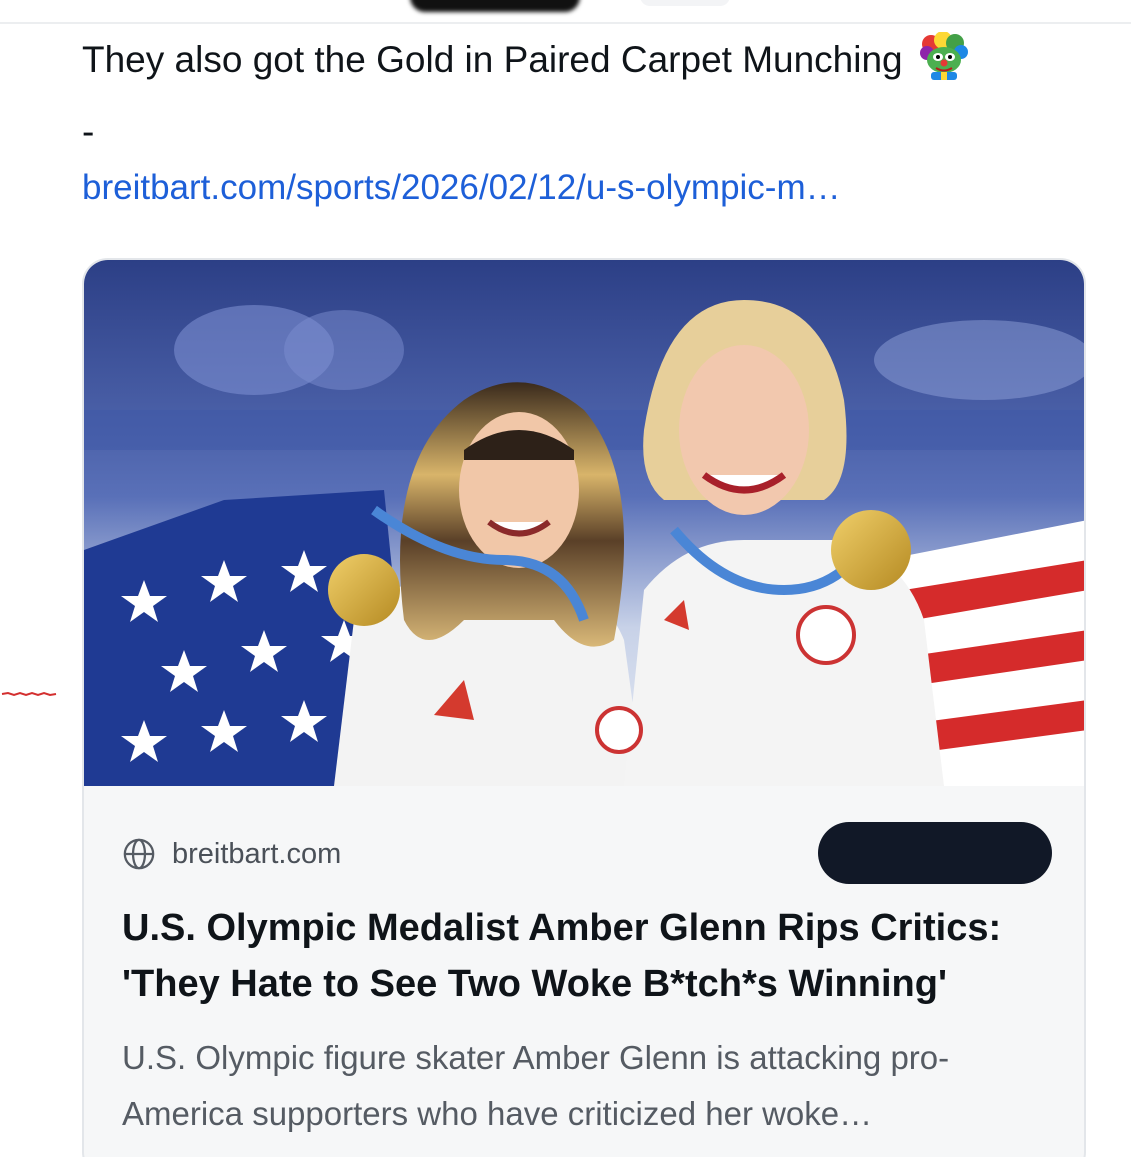 The image size is (1131, 1157). I want to click on top-pill, so click(685, 3).